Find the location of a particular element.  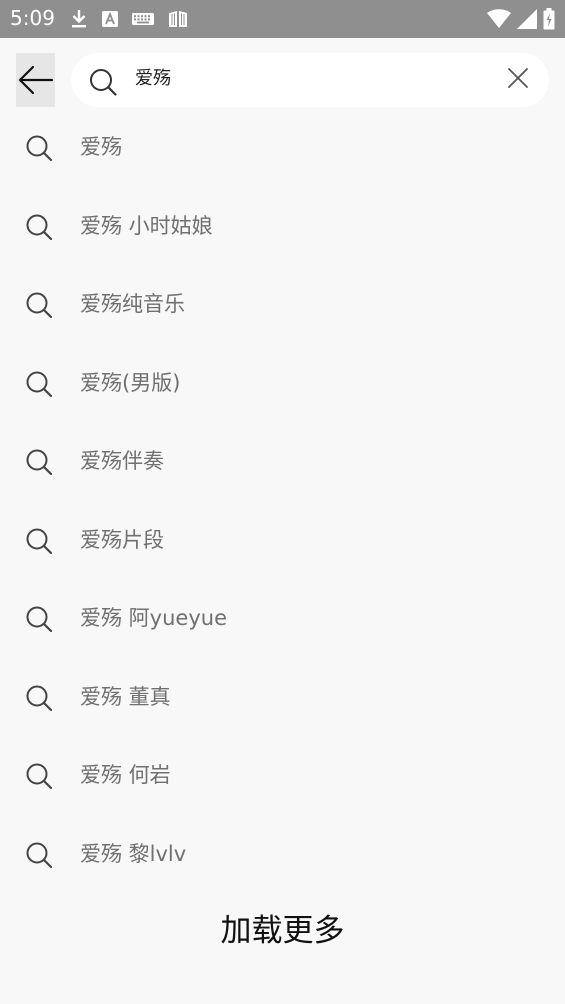

suggestion-item: 爱殇 阿yueyue is located at coordinates (282, 618).